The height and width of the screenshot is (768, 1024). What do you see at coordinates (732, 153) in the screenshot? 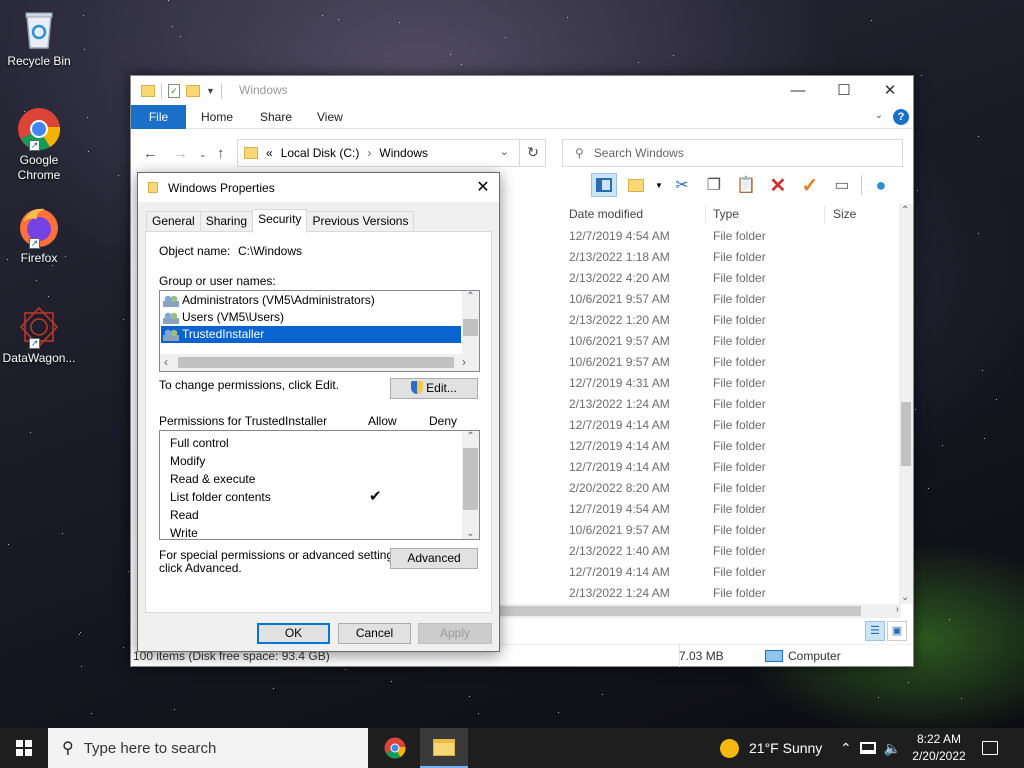
I see `search-input: ⚲ Search Windows` at bounding box center [732, 153].